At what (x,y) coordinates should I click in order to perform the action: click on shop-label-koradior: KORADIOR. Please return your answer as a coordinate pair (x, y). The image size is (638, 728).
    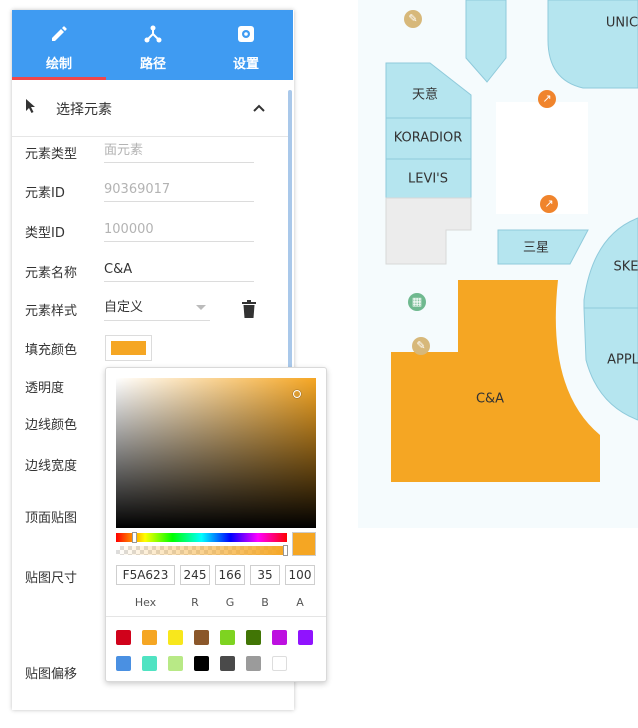
    Looking at the image, I should click on (428, 138).